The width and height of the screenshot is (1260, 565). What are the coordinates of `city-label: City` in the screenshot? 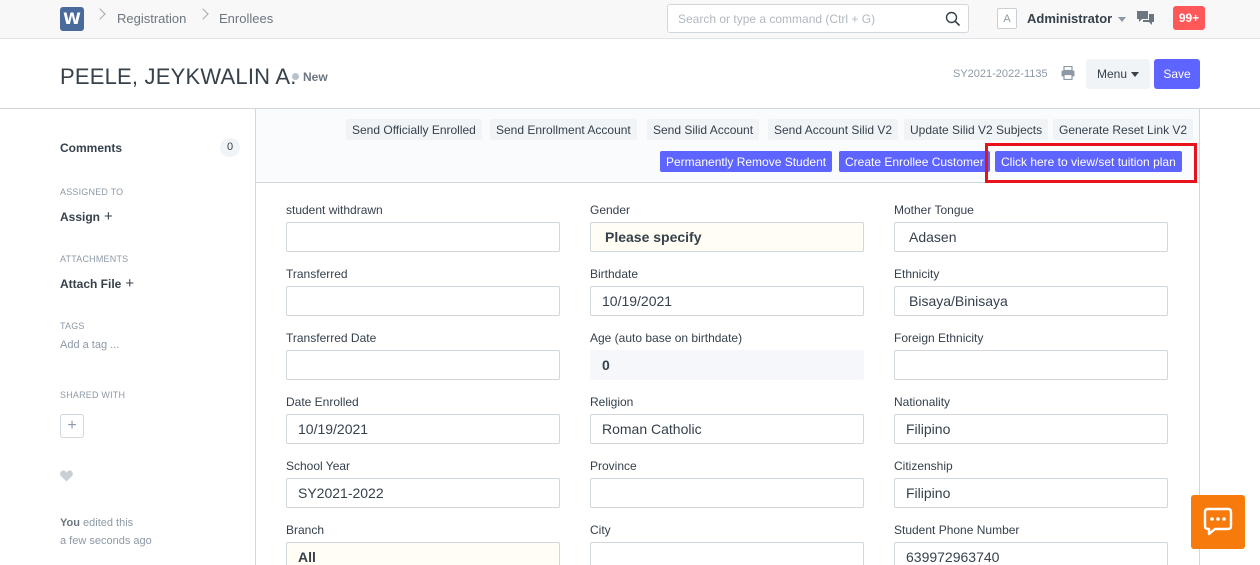 It's located at (600, 530).